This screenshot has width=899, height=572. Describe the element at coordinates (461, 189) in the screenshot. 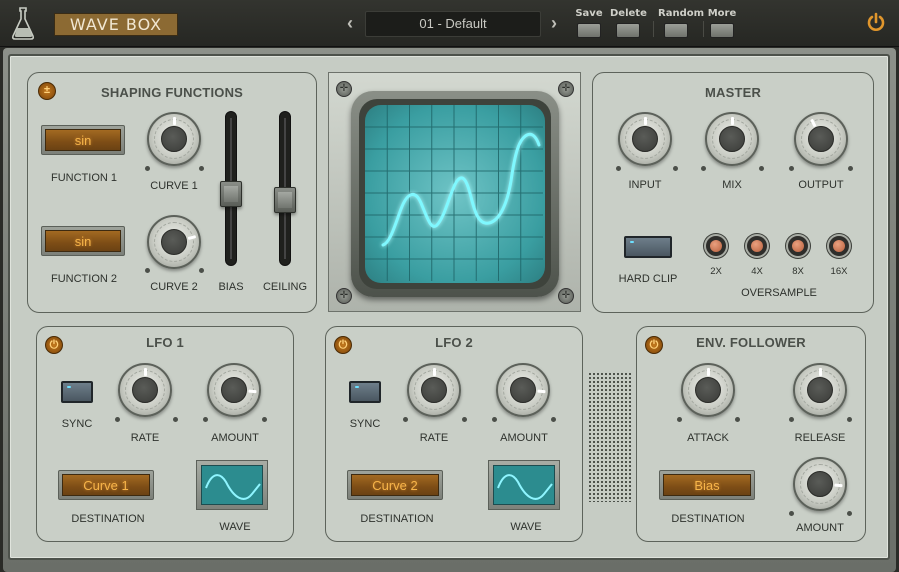

I see `transfer-curve` at that location.